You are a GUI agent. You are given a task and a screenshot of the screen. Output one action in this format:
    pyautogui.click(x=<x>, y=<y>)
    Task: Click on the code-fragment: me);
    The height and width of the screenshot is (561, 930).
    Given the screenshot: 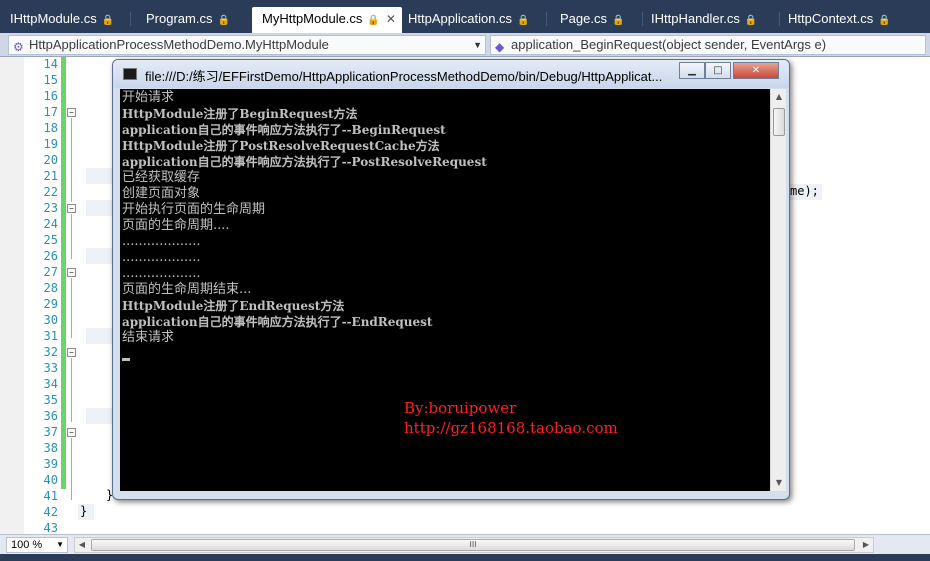 What is the action you would take?
    pyautogui.click(x=804, y=191)
    